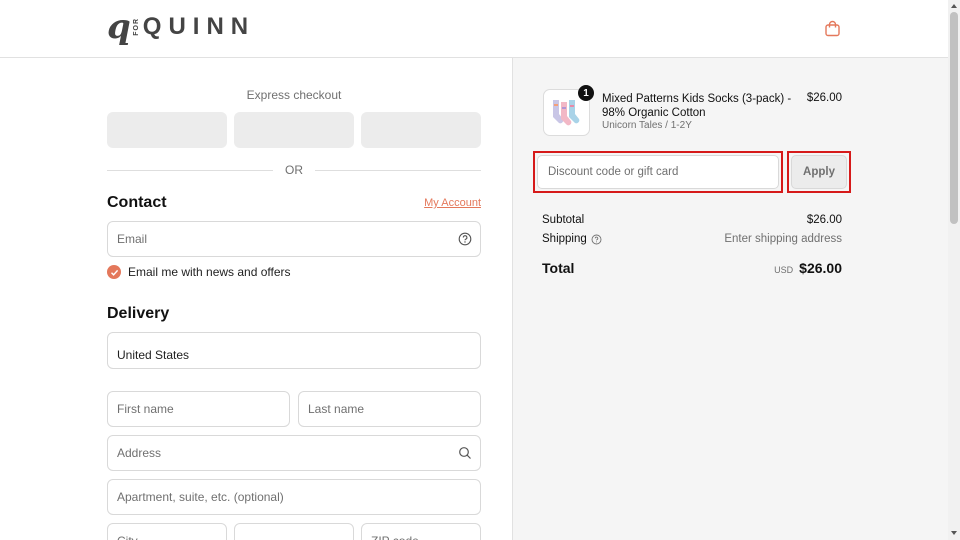 The width and height of the screenshot is (960, 540). I want to click on email-input, so click(294, 239).